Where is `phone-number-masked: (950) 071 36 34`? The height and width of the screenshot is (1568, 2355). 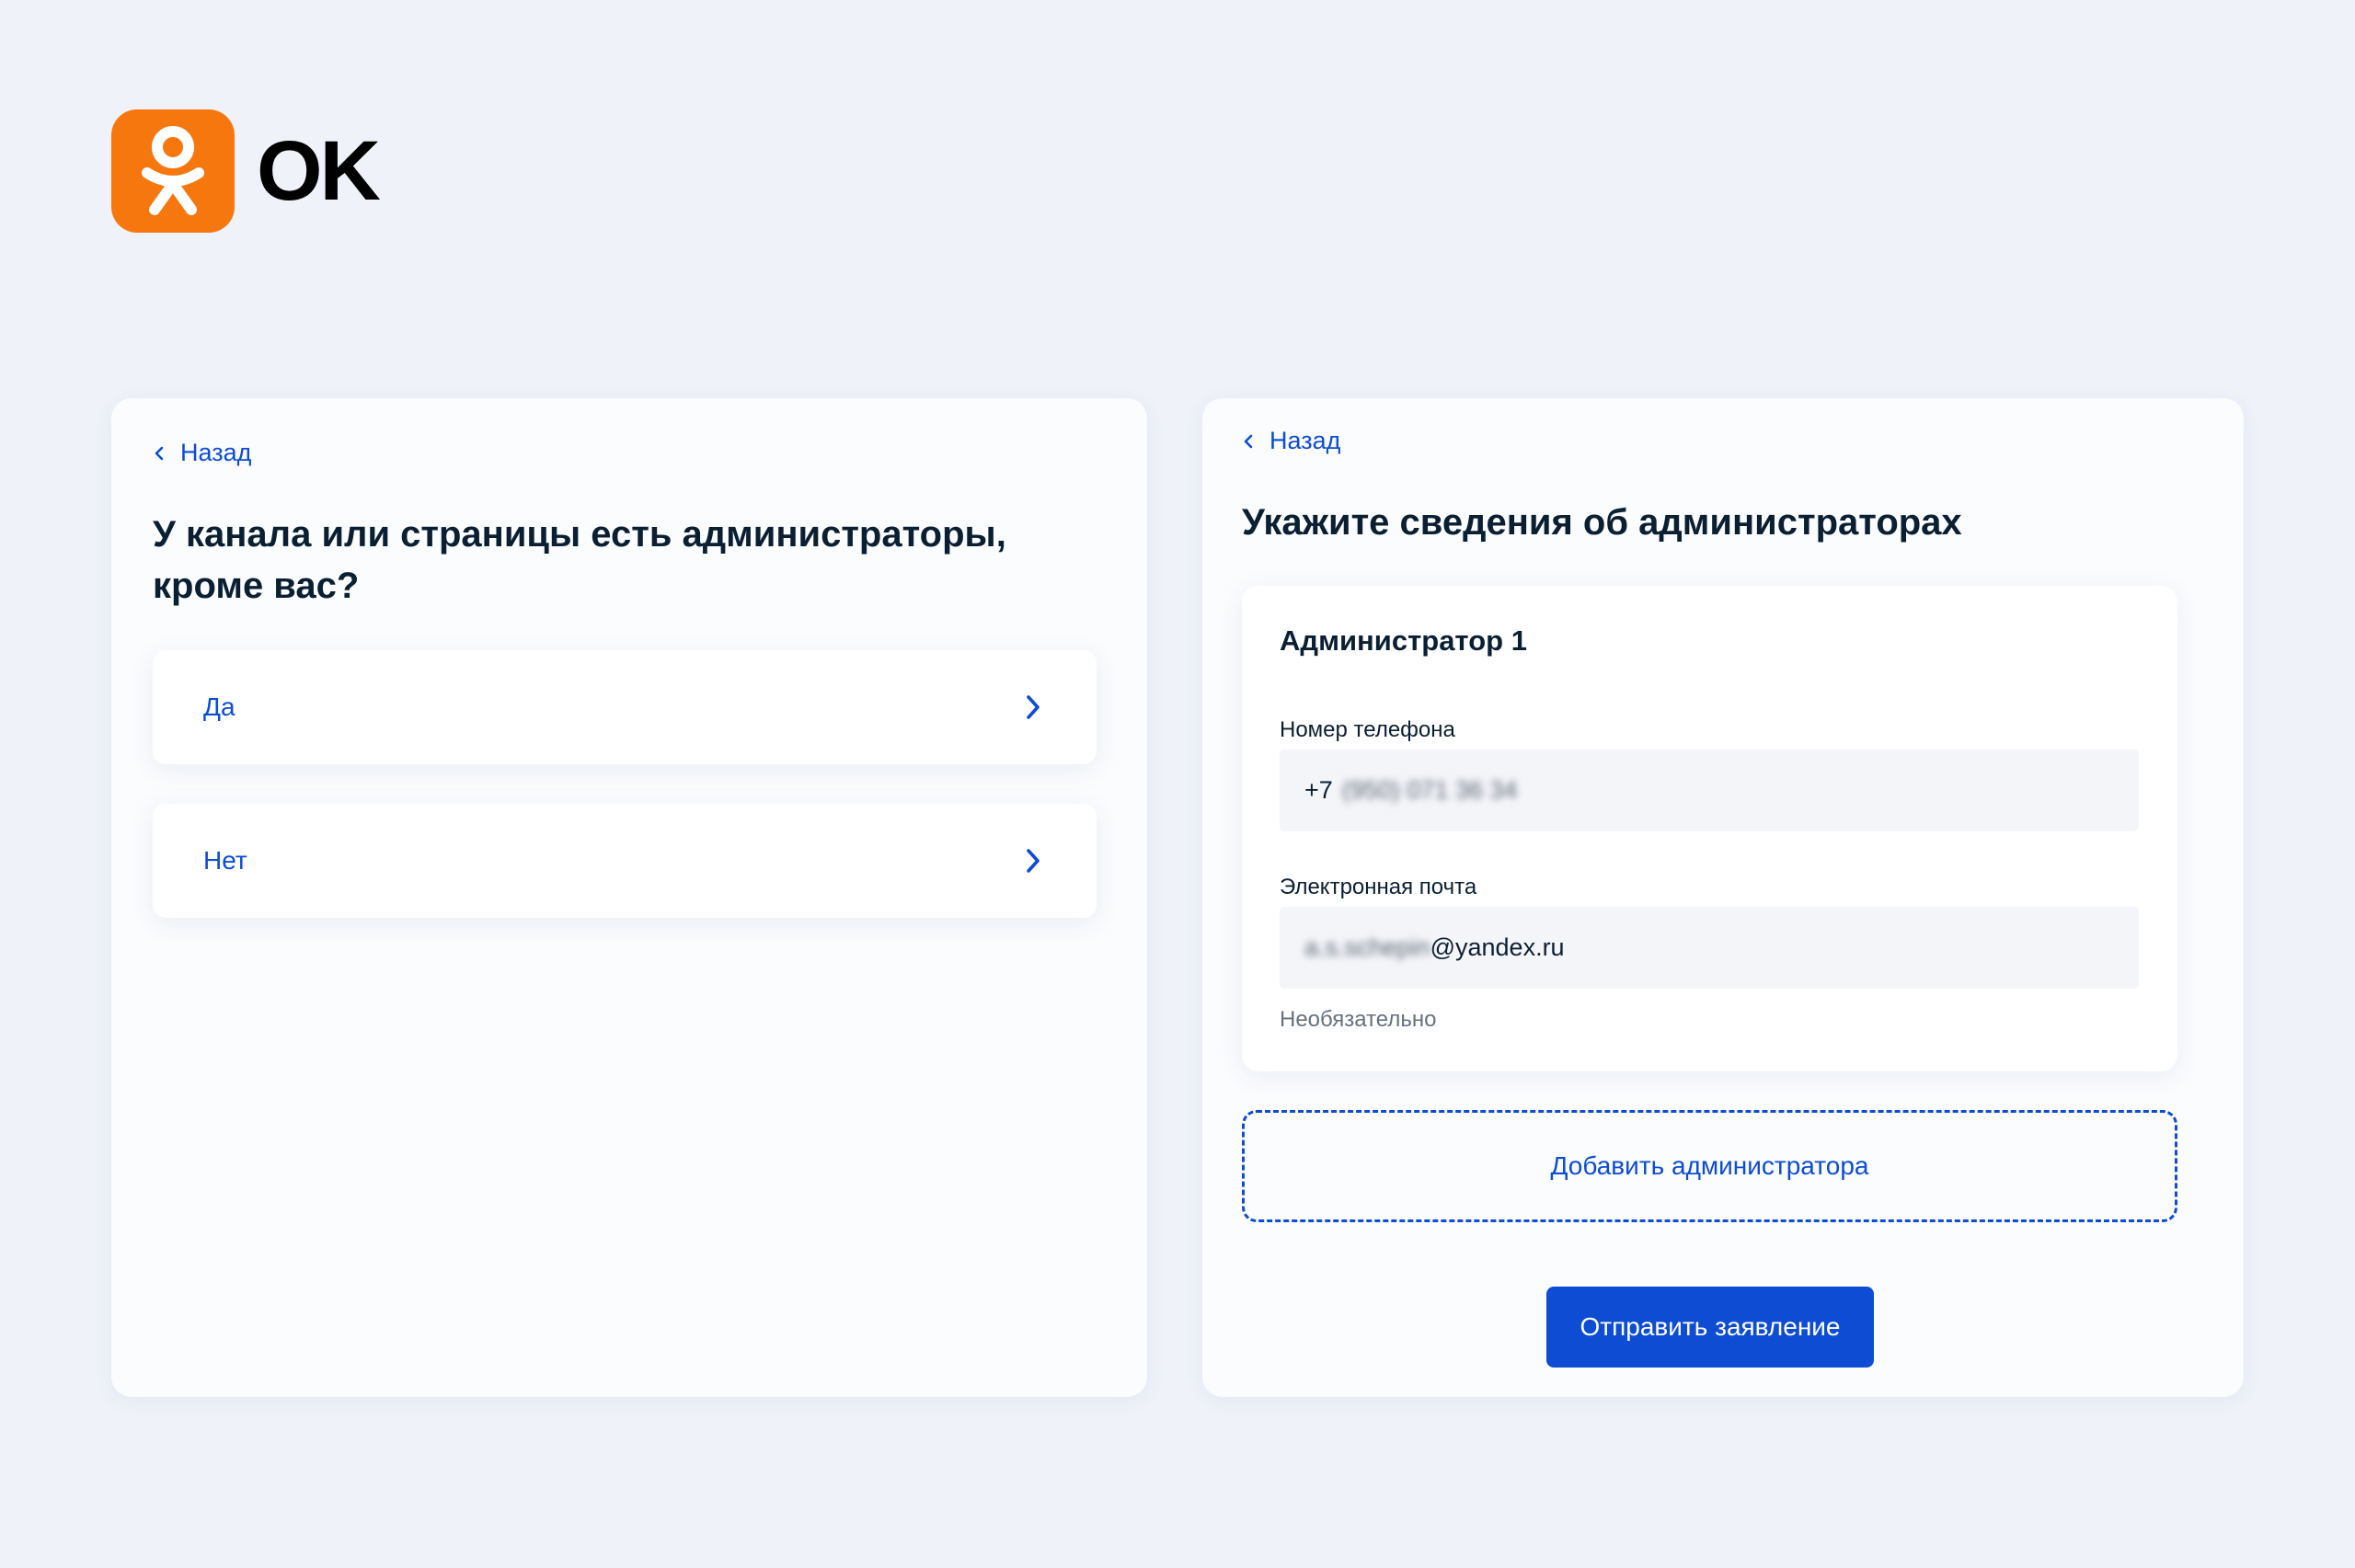 phone-number-masked: (950) 071 36 34 is located at coordinates (1429, 790).